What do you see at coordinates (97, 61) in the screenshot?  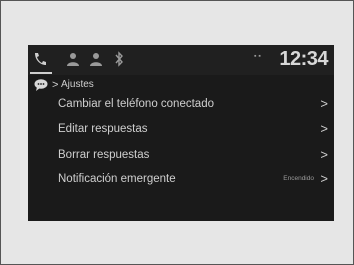 I see `voice-icon` at bounding box center [97, 61].